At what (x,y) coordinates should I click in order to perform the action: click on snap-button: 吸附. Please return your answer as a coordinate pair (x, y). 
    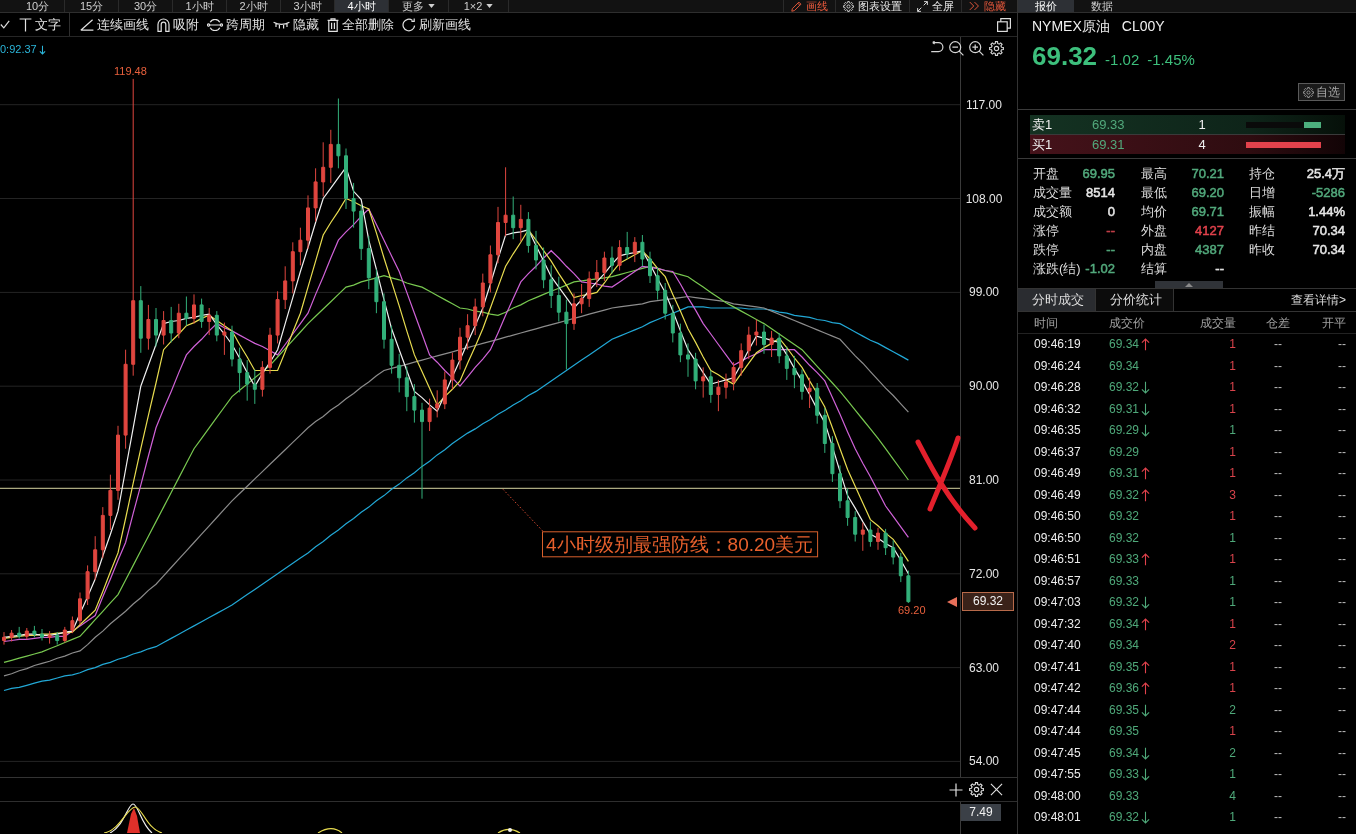
    Looking at the image, I should click on (178, 24).